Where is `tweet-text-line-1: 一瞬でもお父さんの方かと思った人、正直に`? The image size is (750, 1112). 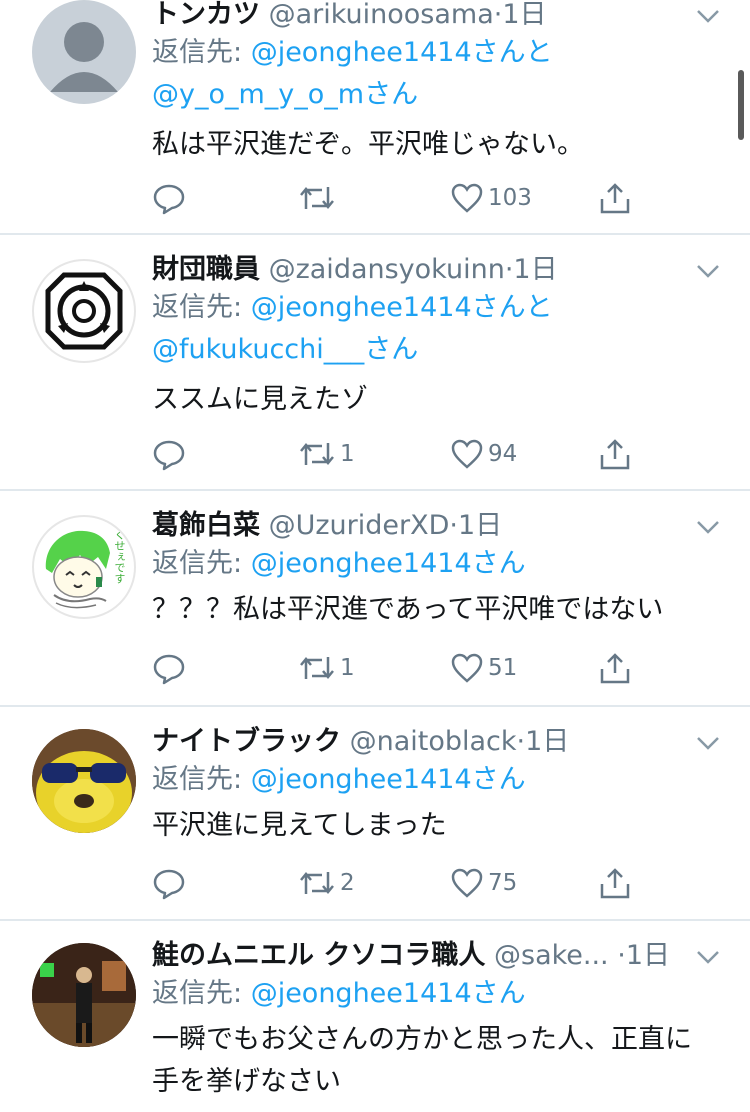
tweet-text-line-1: 一瞬でもお父さんの方かと思った人、正直に is located at coordinates (422, 1039).